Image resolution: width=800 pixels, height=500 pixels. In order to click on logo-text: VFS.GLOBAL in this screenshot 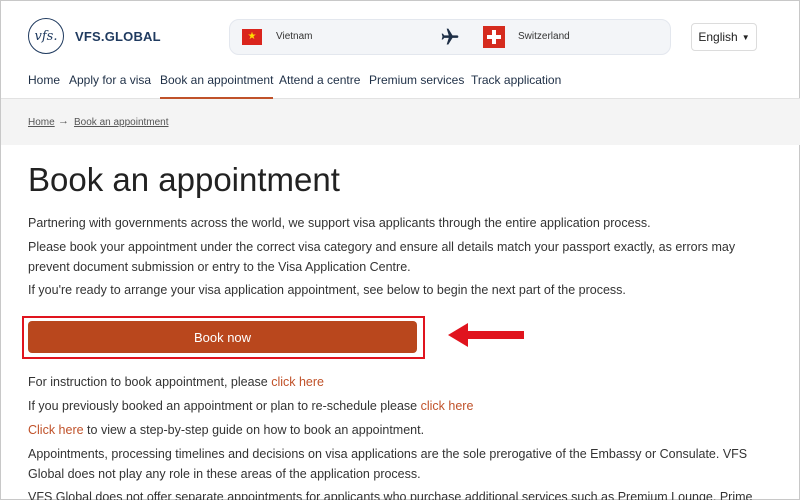, I will do `click(118, 36)`.